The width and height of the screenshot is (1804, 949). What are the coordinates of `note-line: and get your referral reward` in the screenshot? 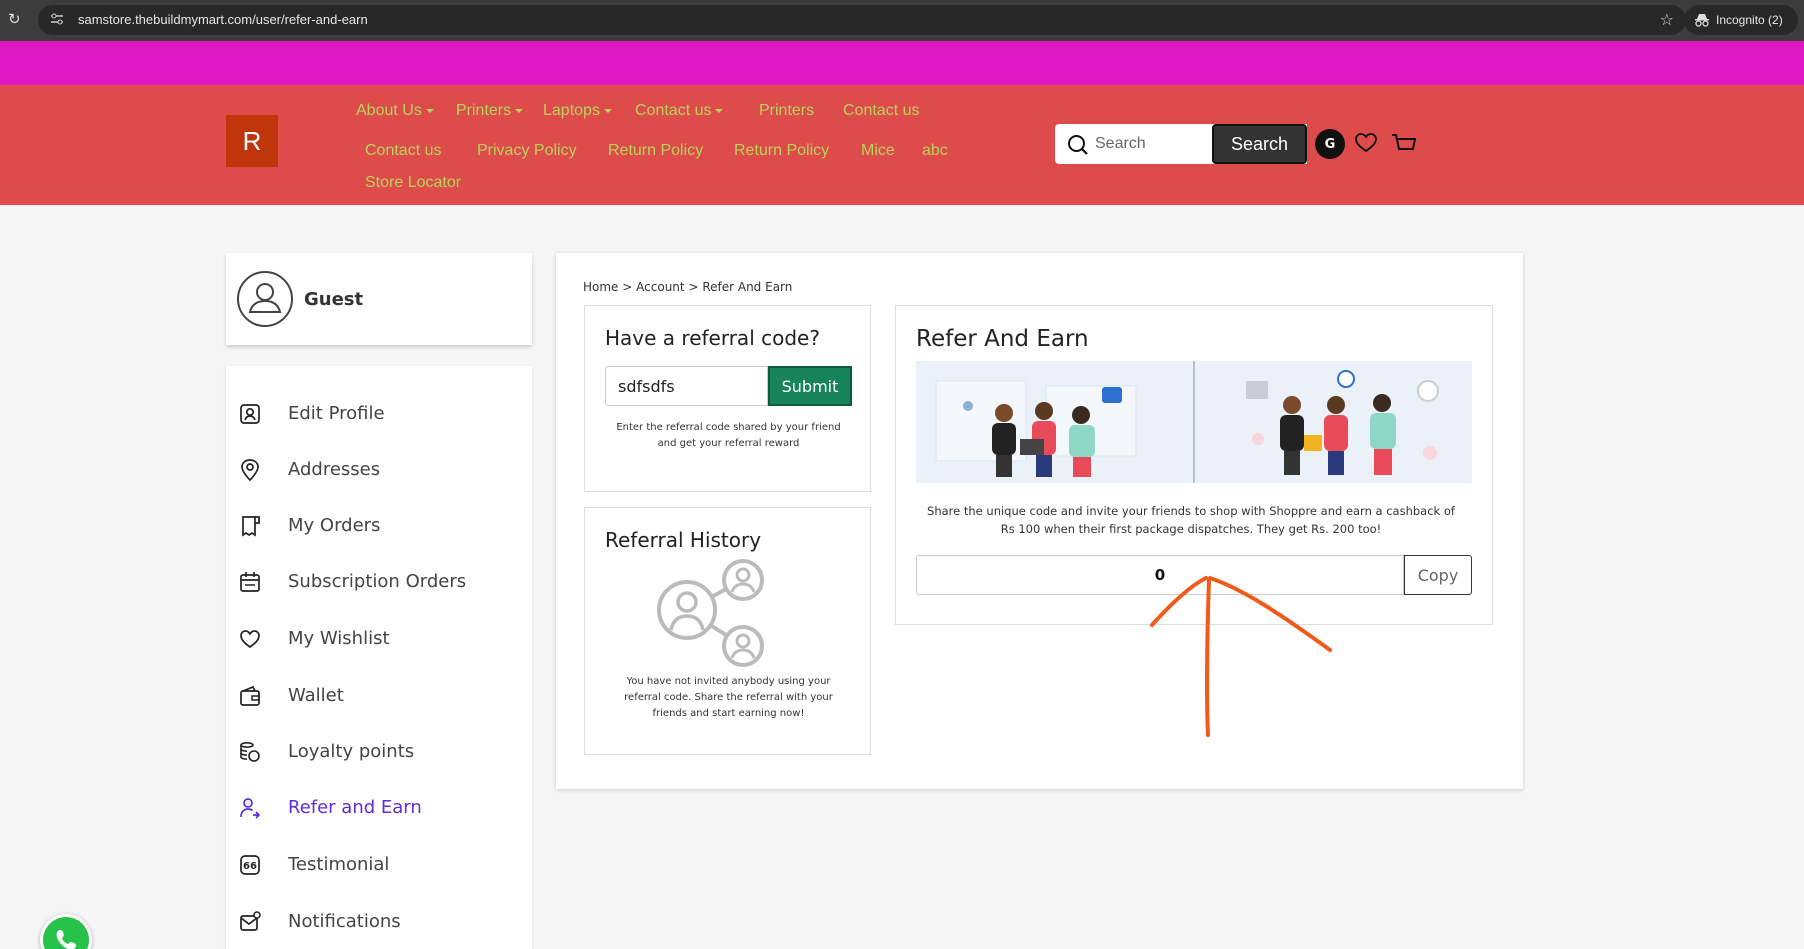 It's located at (728, 443).